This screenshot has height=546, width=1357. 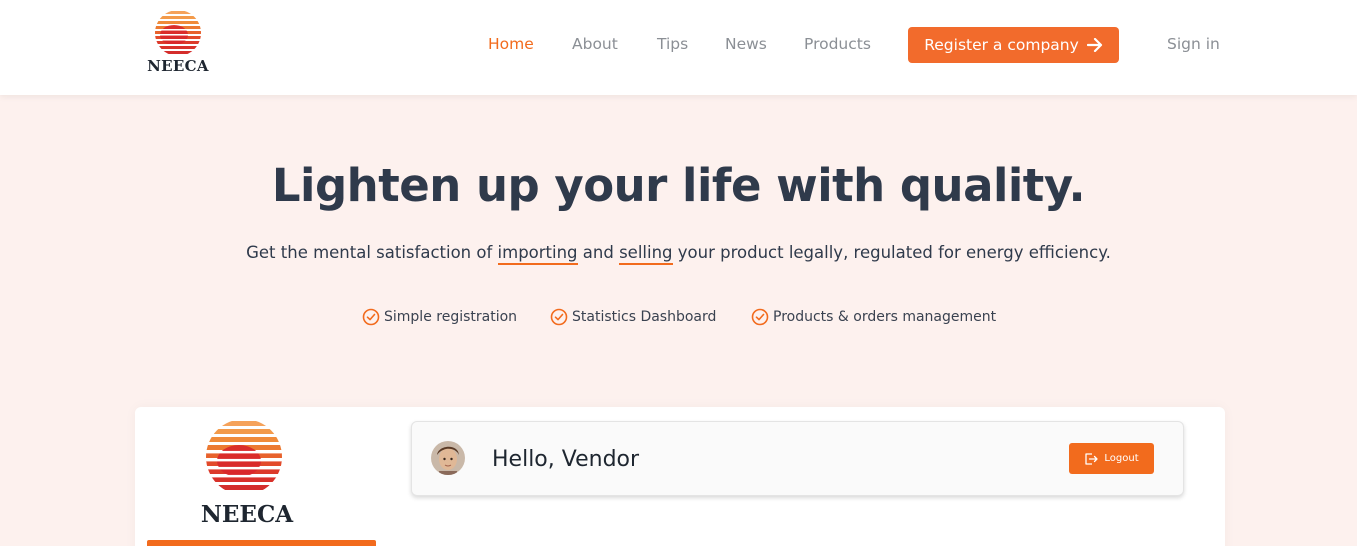 What do you see at coordinates (261, 543) in the screenshot?
I see `sidebar-active-item` at bounding box center [261, 543].